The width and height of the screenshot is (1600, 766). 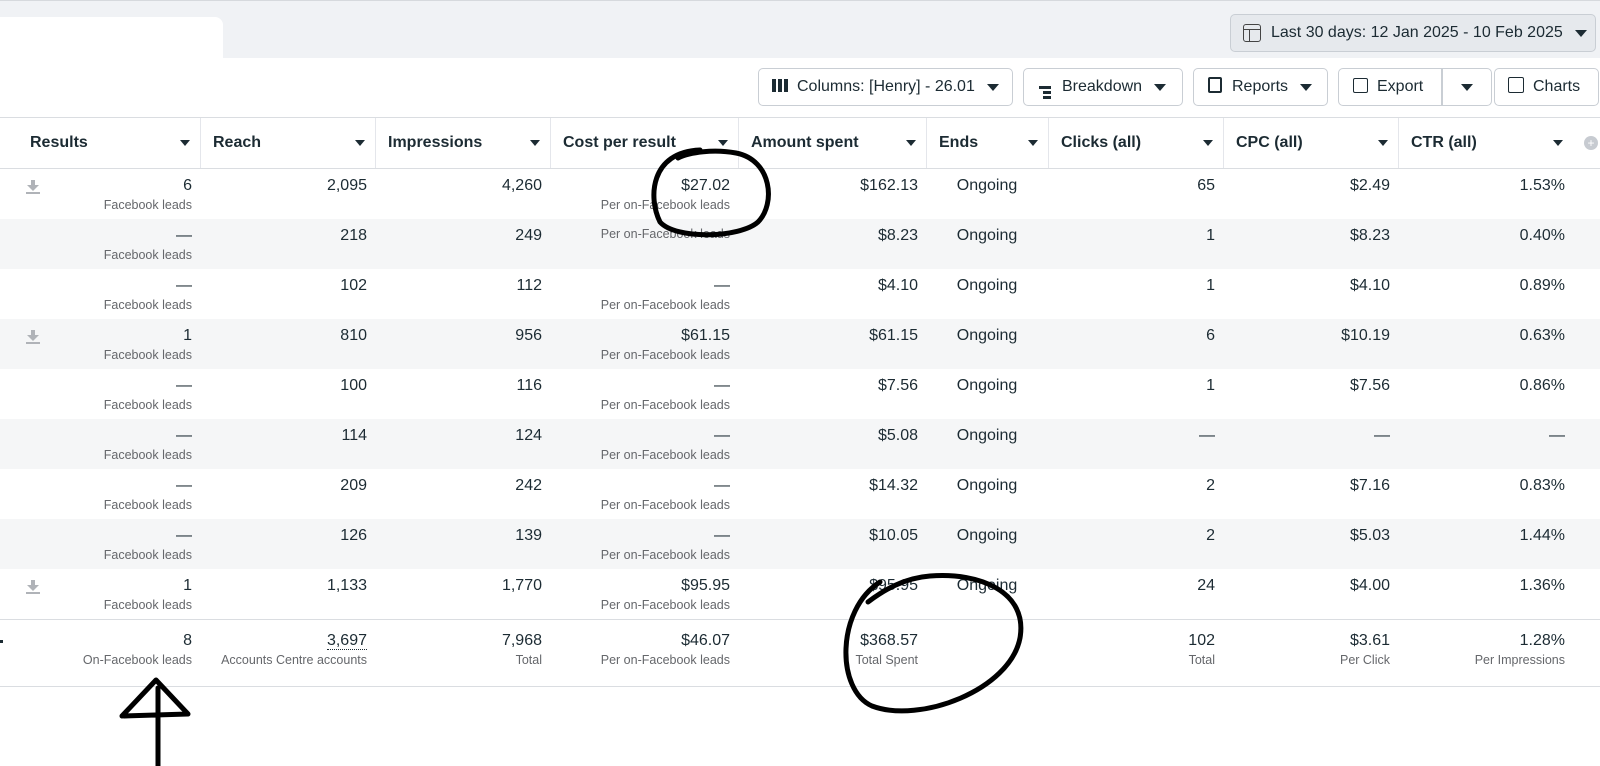 What do you see at coordinates (1400, 86) in the screenshot?
I see `export-label: Export` at bounding box center [1400, 86].